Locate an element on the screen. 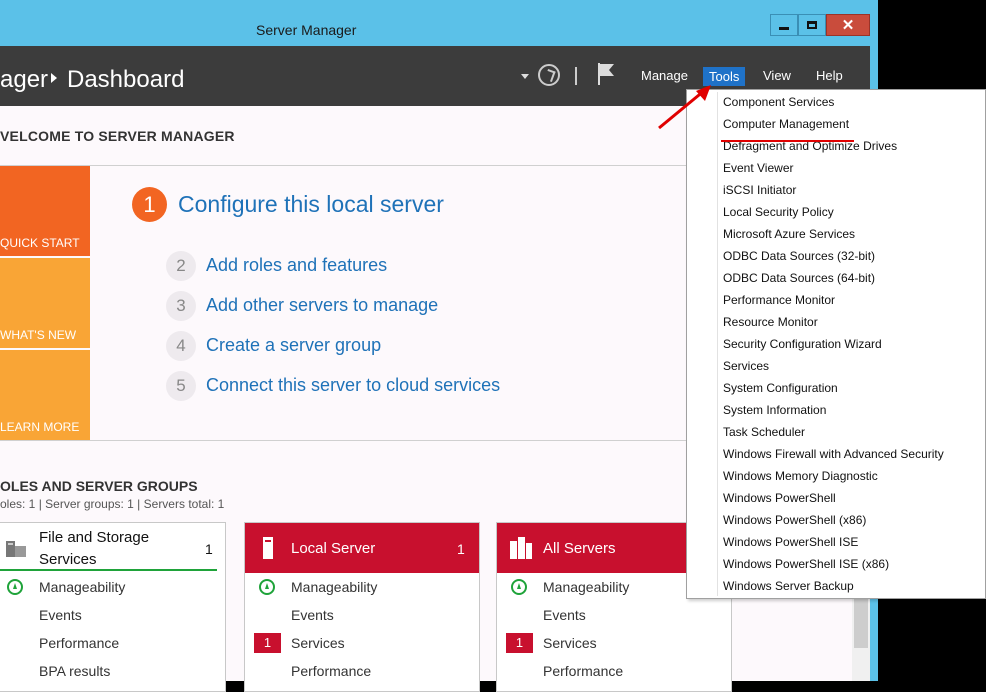  bpa-results-row: BPA results is located at coordinates (74, 671).